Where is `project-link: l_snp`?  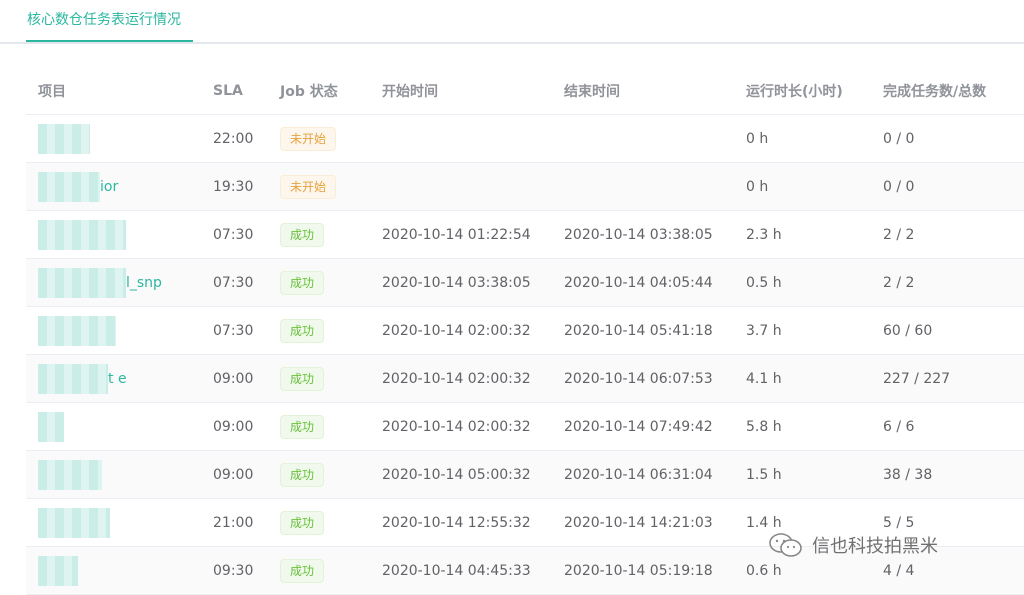
project-link: l_snp is located at coordinates (100, 282).